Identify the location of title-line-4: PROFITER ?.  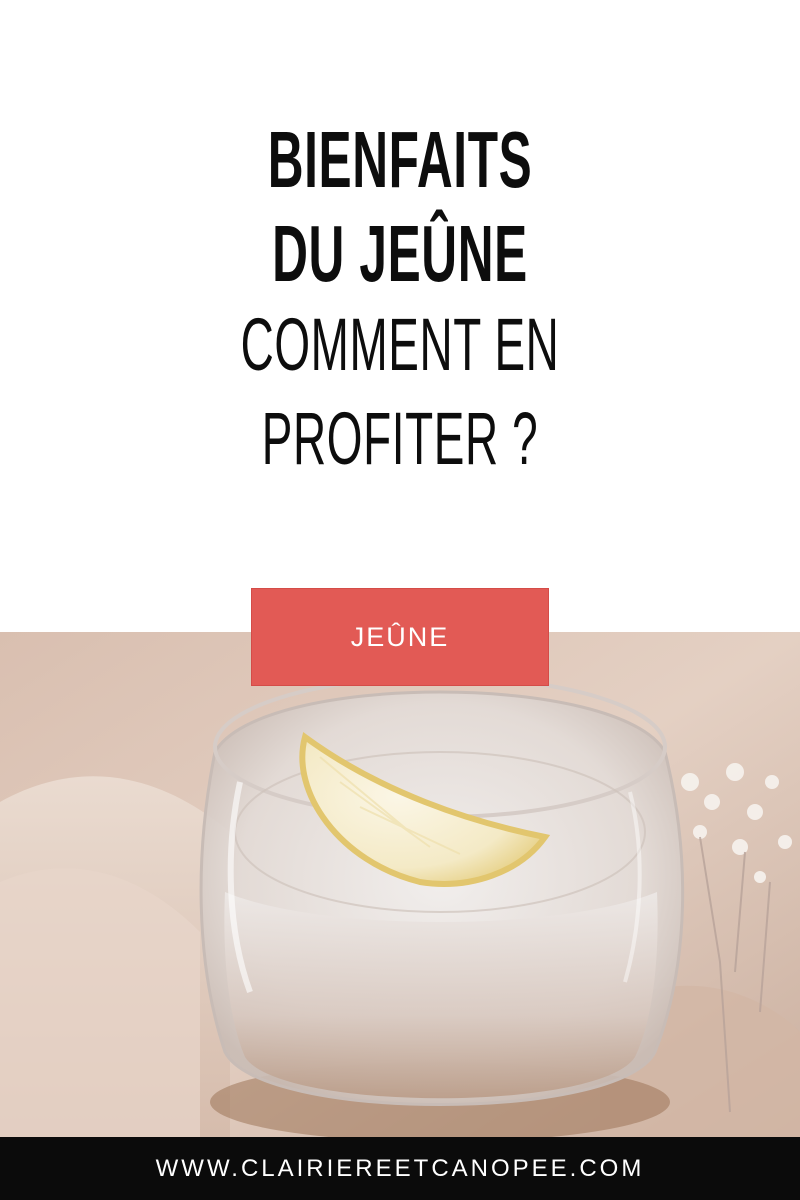
(400, 438).